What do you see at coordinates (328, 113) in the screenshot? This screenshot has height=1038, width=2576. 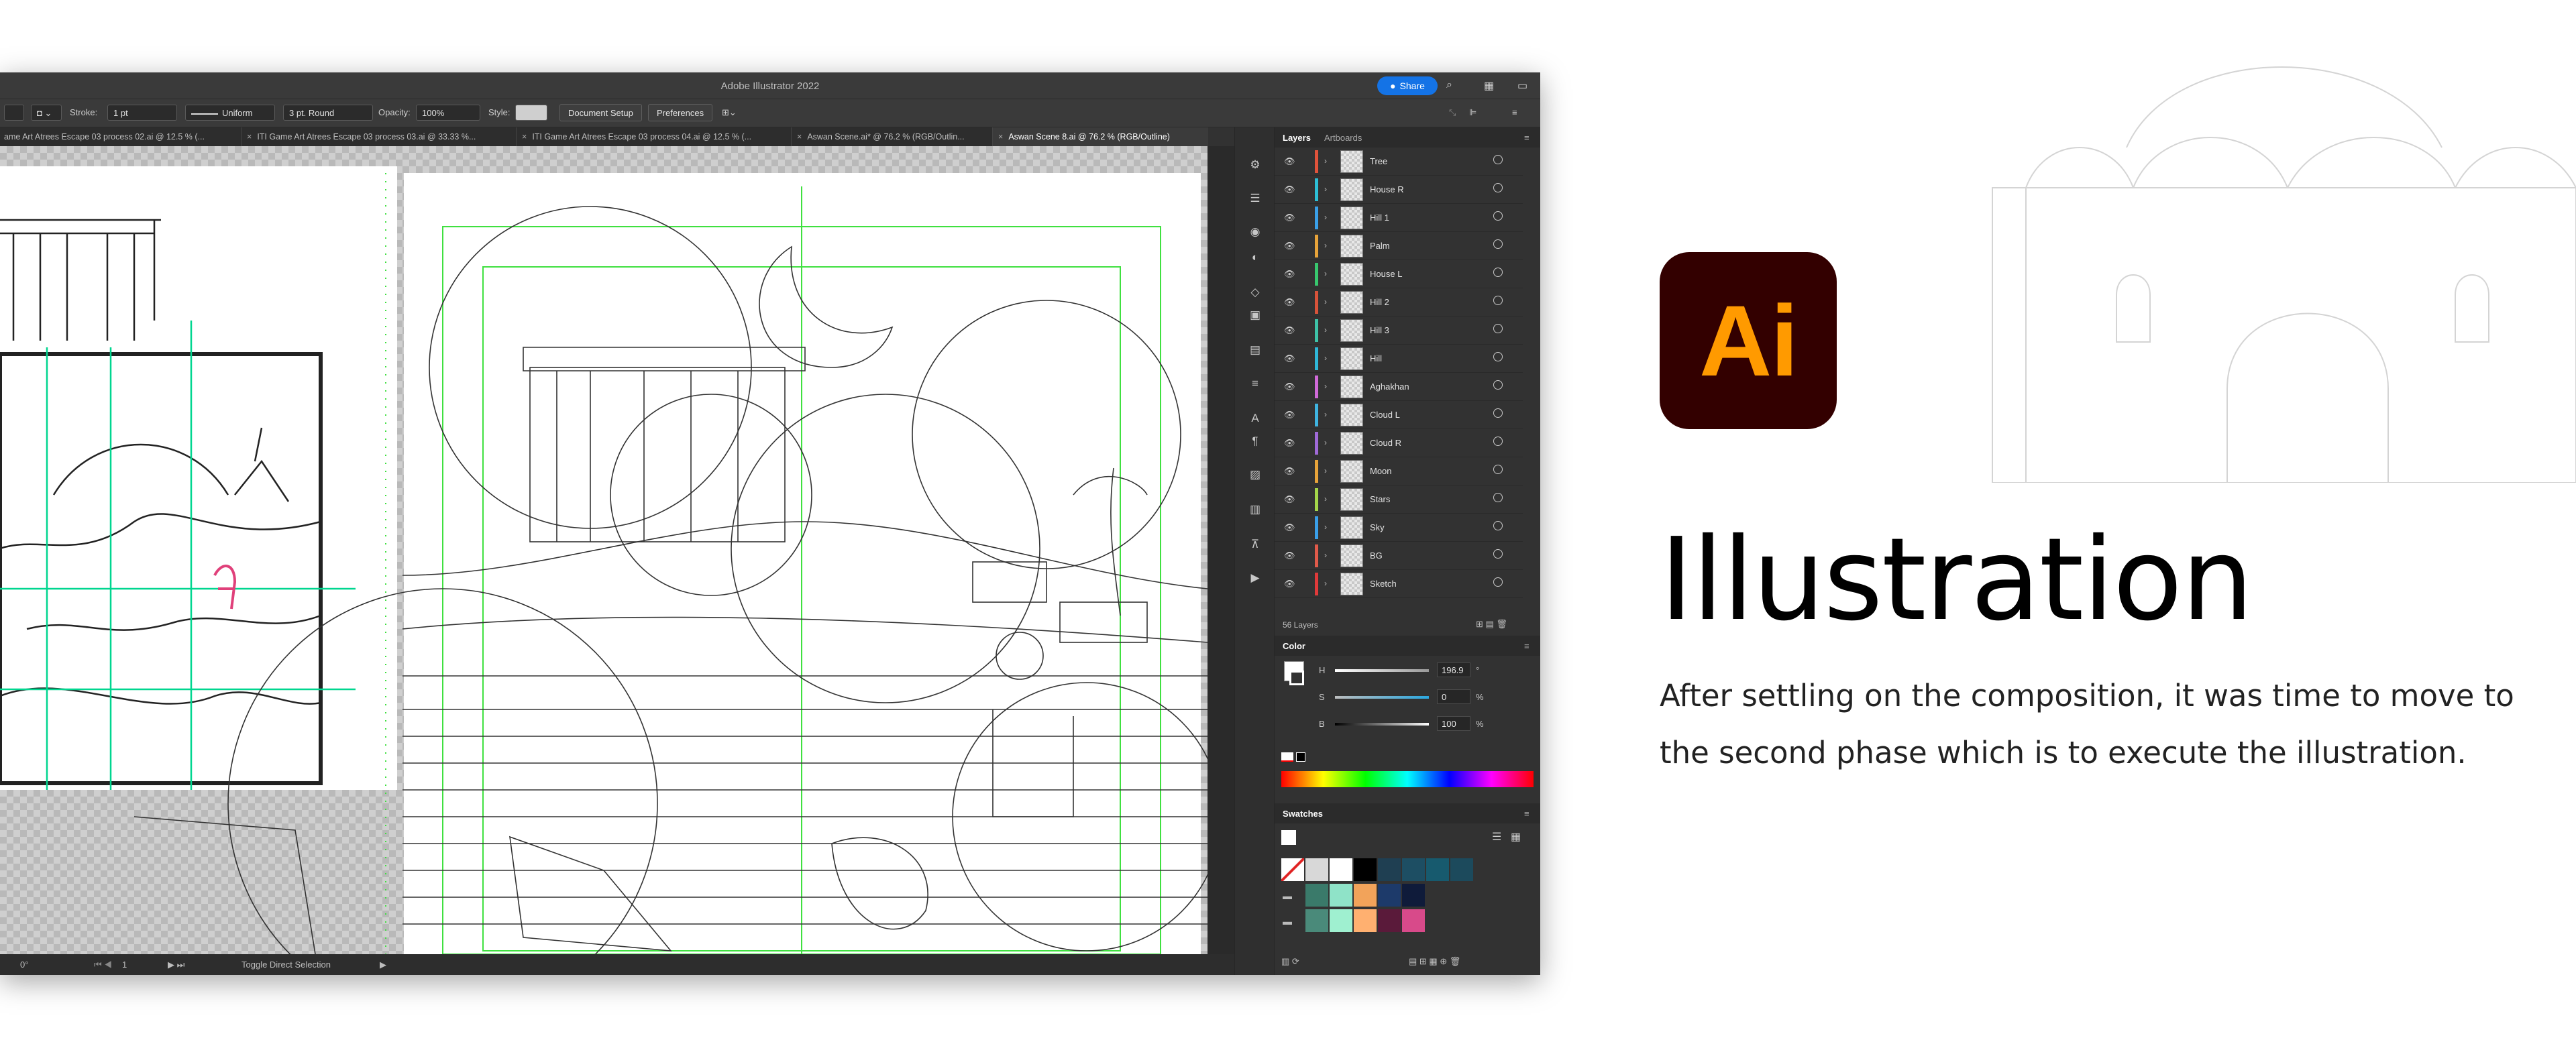 I see `brush-definition: 3 pt. Round` at bounding box center [328, 113].